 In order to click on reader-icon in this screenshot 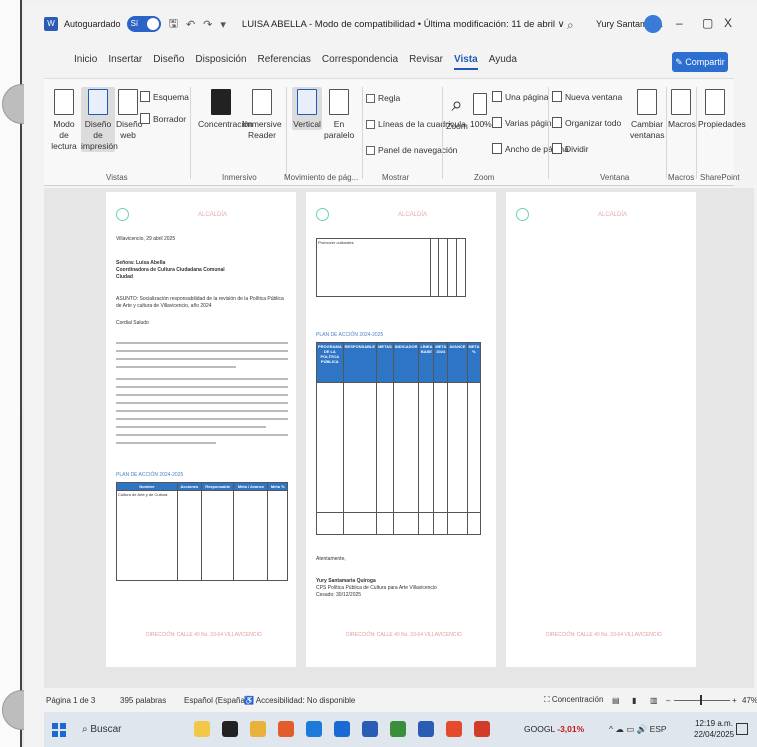, I will do `click(262, 102)`.